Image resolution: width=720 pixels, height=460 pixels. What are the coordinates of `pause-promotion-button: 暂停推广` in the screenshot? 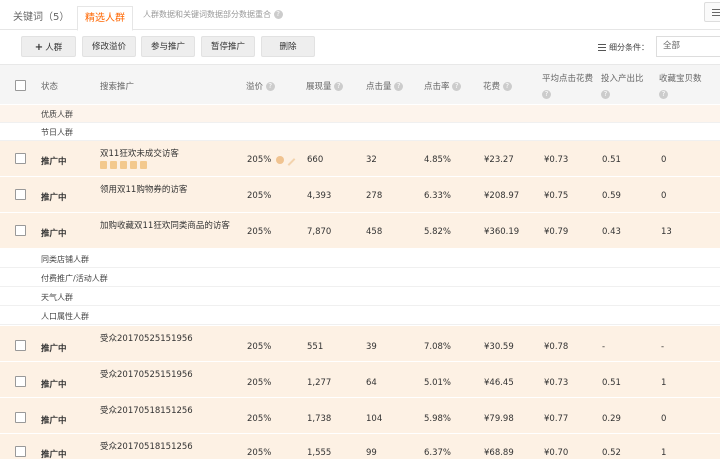 It's located at (228, 46).